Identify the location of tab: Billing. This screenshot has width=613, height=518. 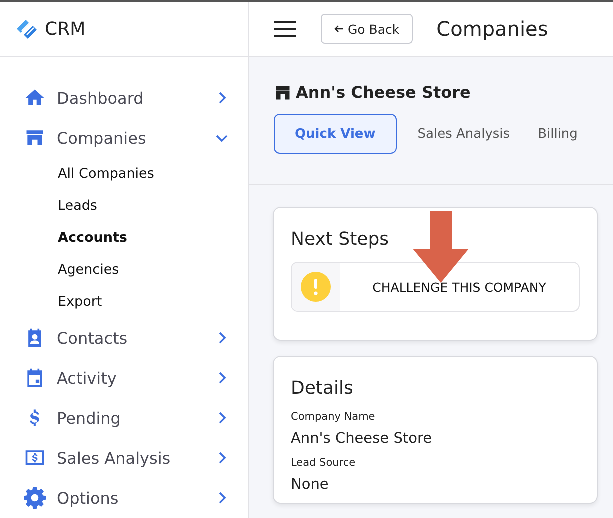
(558, 134).